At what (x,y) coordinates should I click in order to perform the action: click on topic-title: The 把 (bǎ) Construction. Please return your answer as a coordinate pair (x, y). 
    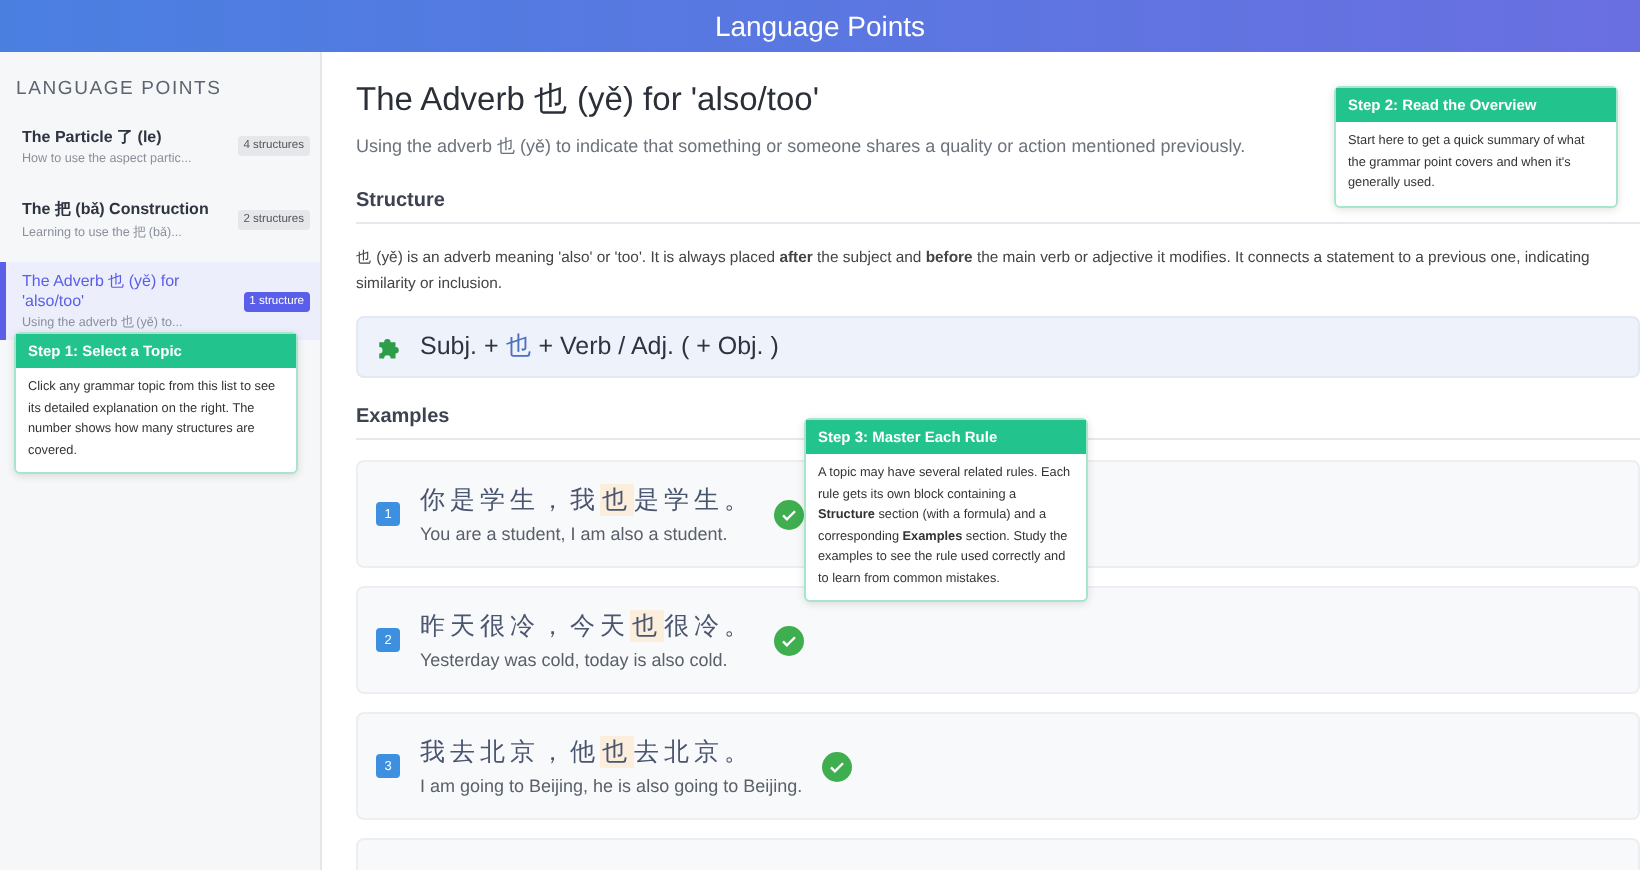
    Looking at the image, I should click on (116, 209).